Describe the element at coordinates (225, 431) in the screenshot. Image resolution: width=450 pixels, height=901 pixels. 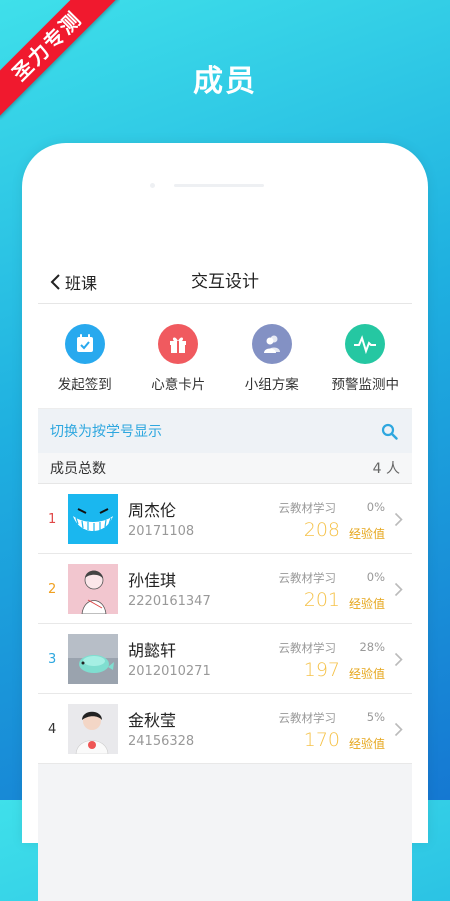
I see `sort-toggle-bar: 切换为按学号显示` at that location.